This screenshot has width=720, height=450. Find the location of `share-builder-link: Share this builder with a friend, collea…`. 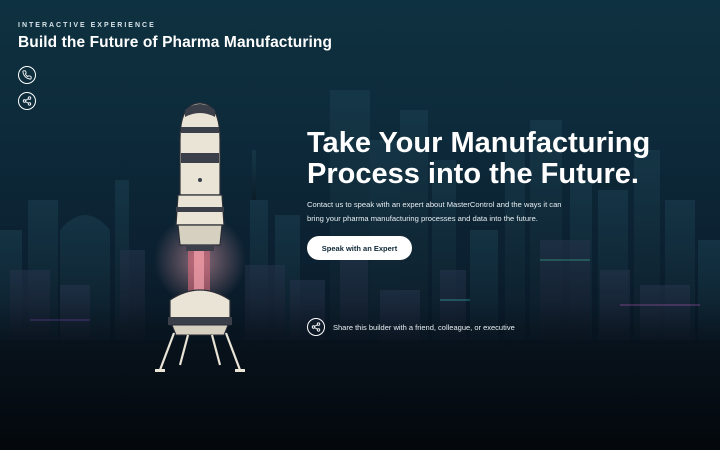

share-builder-link: Share this builder with a friend, collea… is located at coordinates (411, 327).